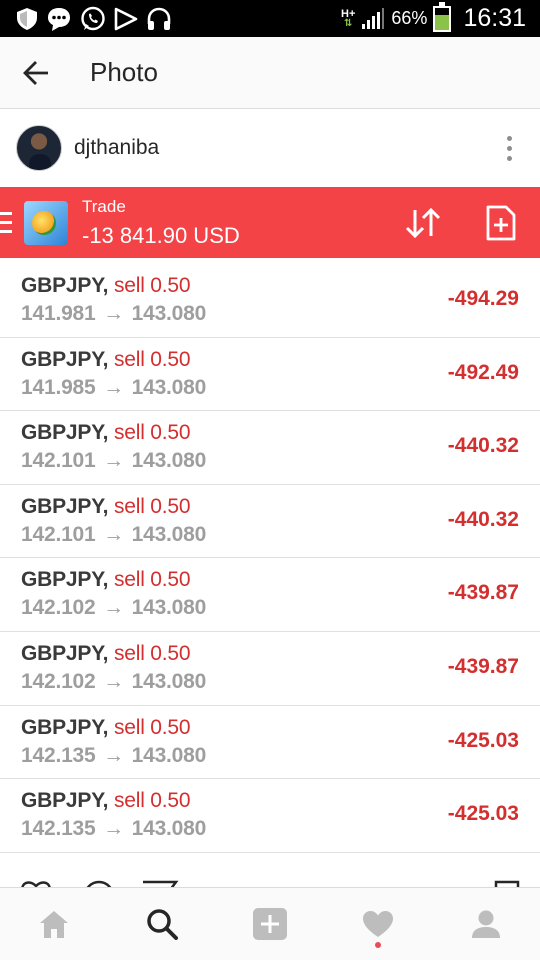 The height and width of the screenshot is (960, 540). I want to click on signal-icon, so click(373, 18).